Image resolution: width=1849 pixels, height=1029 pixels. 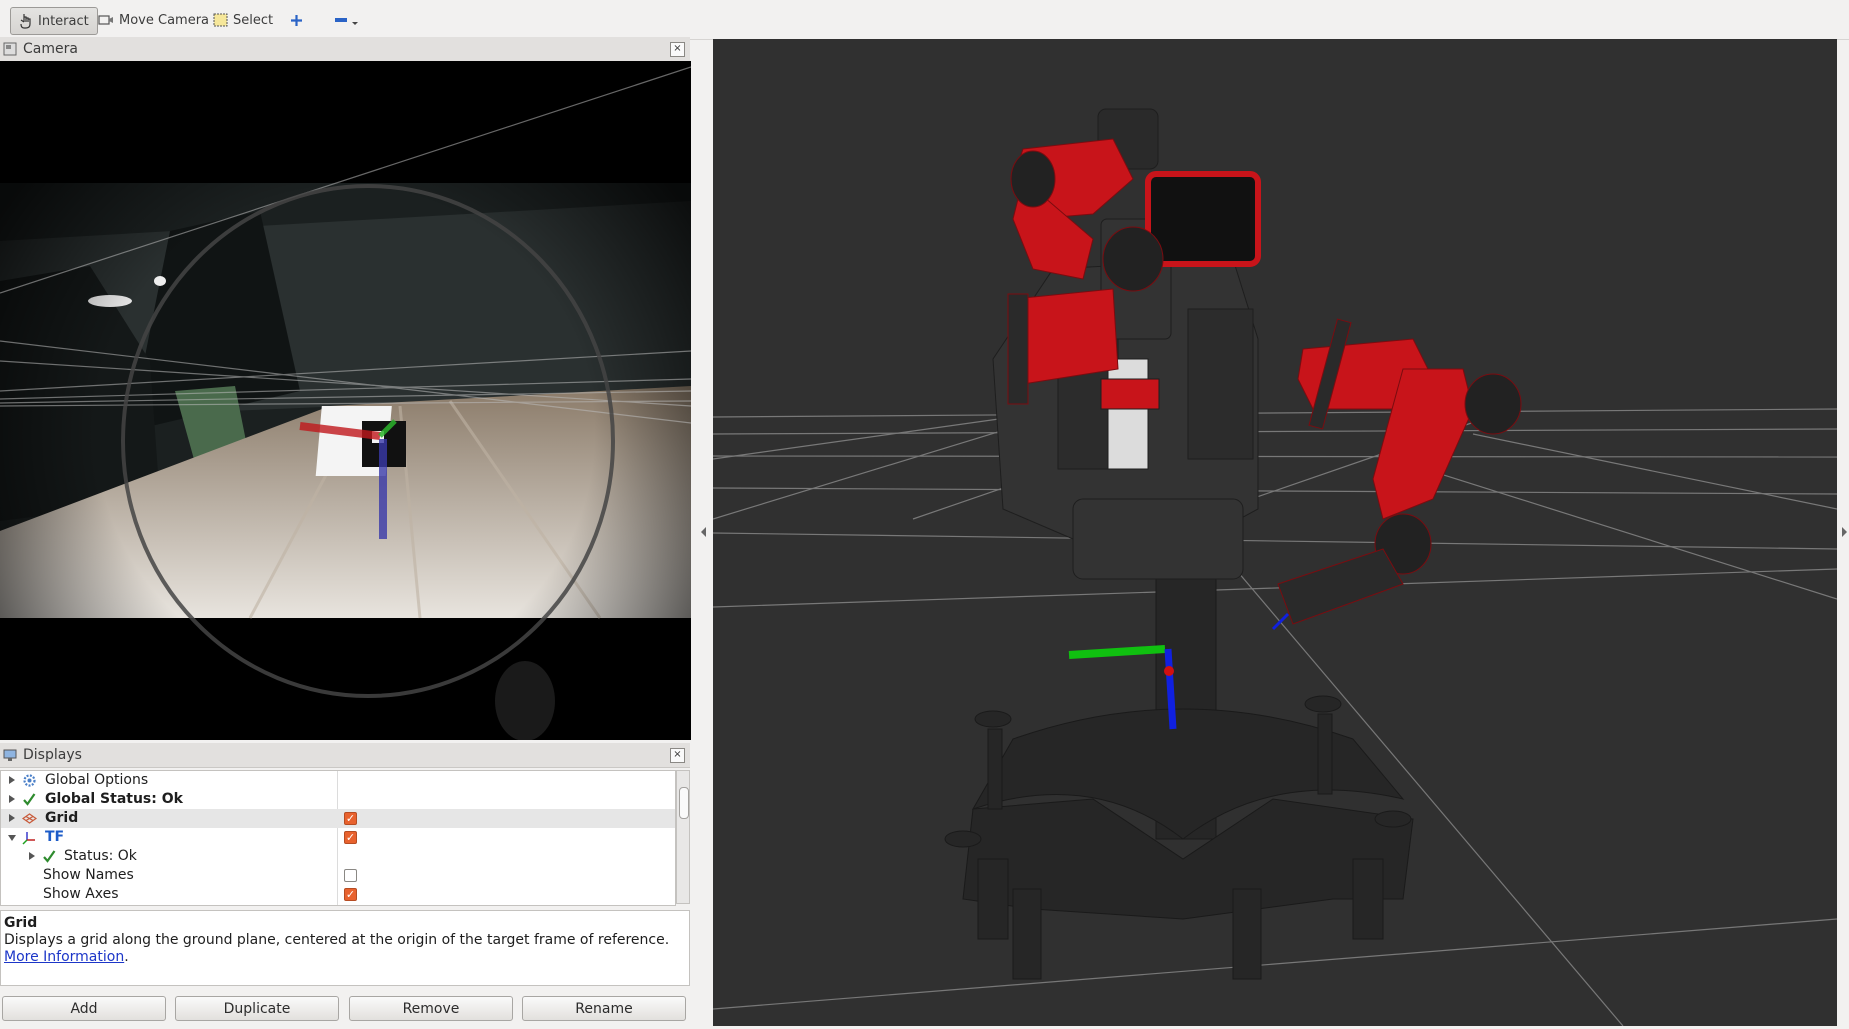 I want to click on splitter-right-arrow-icon, so click(x=1844, y=532).